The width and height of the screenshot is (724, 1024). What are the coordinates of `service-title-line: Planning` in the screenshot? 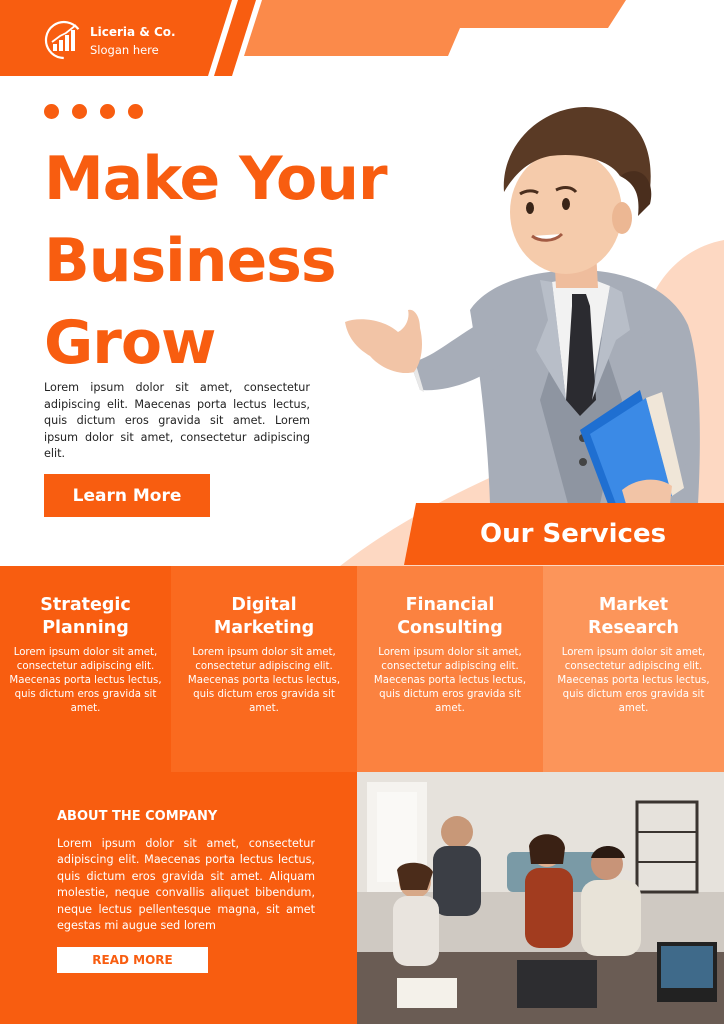 It's located at (85, 628).